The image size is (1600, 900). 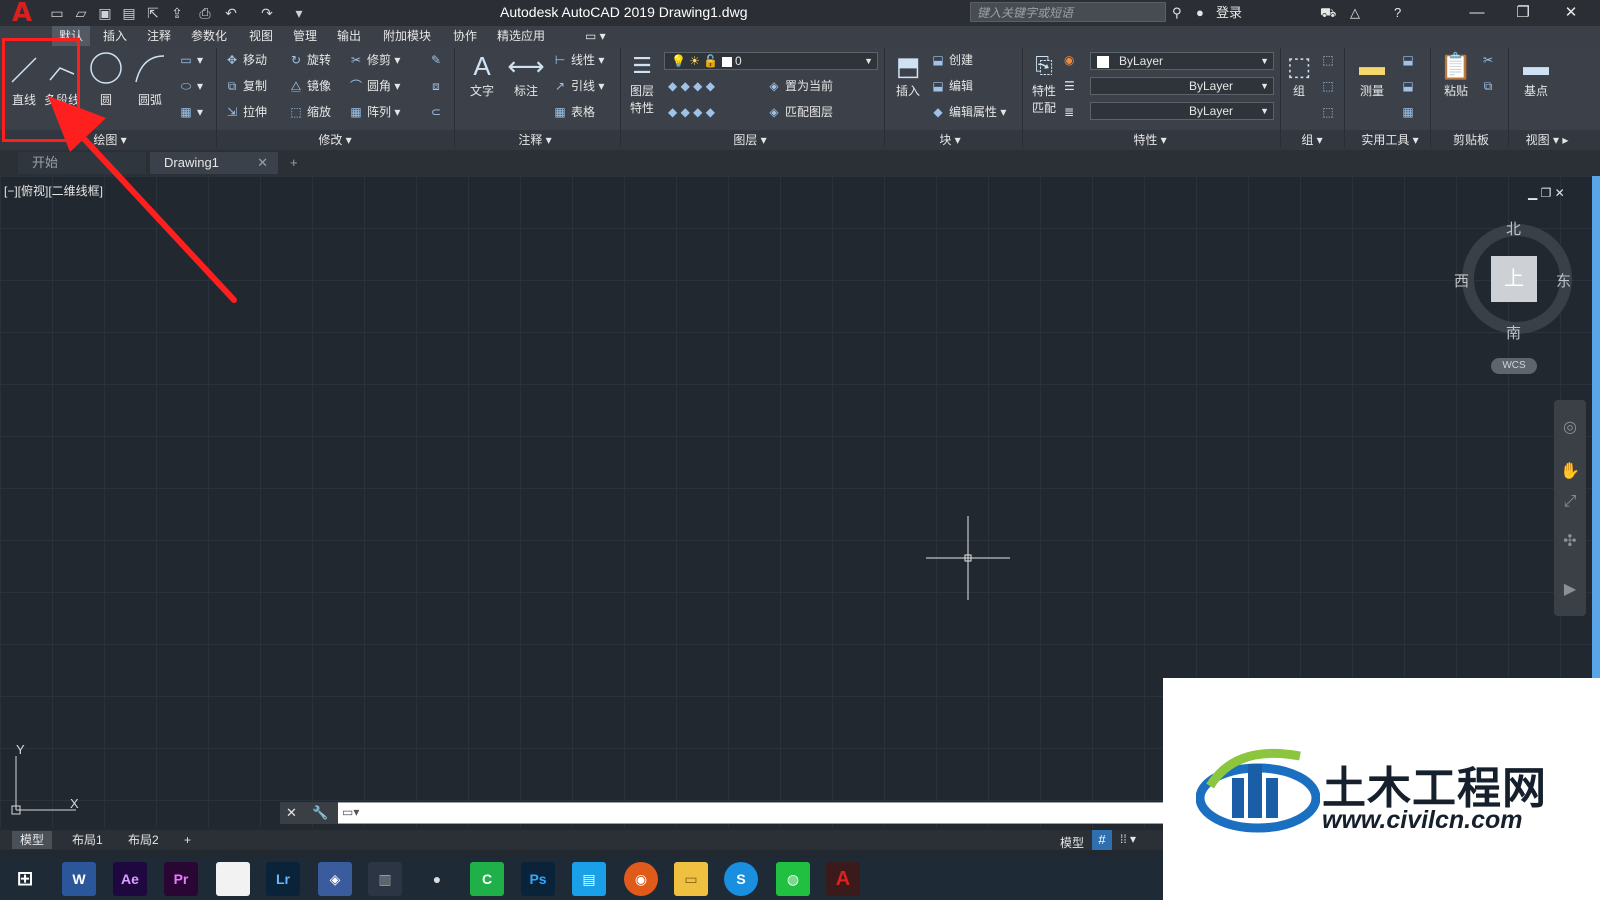 I want to click on minimize-button: —, so click(x=1477, y=13).